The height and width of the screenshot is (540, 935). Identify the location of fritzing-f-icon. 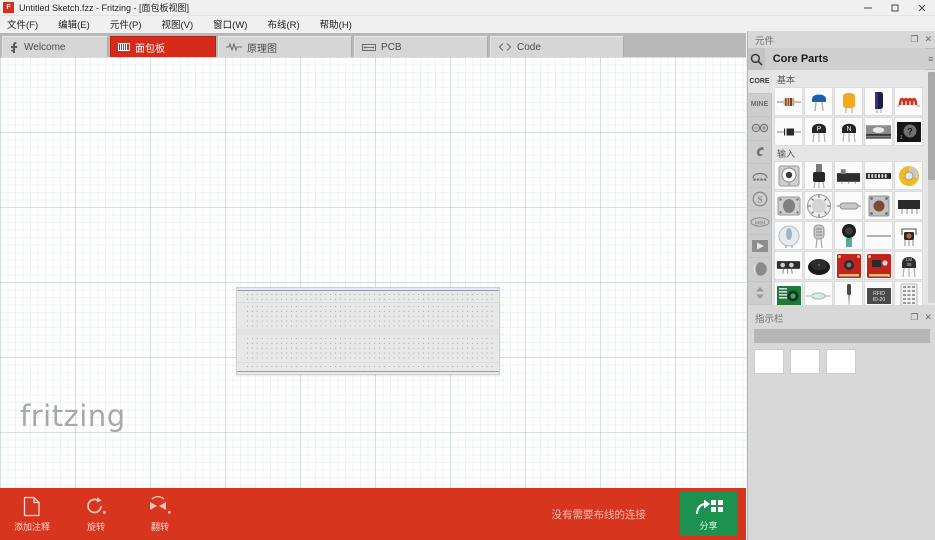
(14, 47).